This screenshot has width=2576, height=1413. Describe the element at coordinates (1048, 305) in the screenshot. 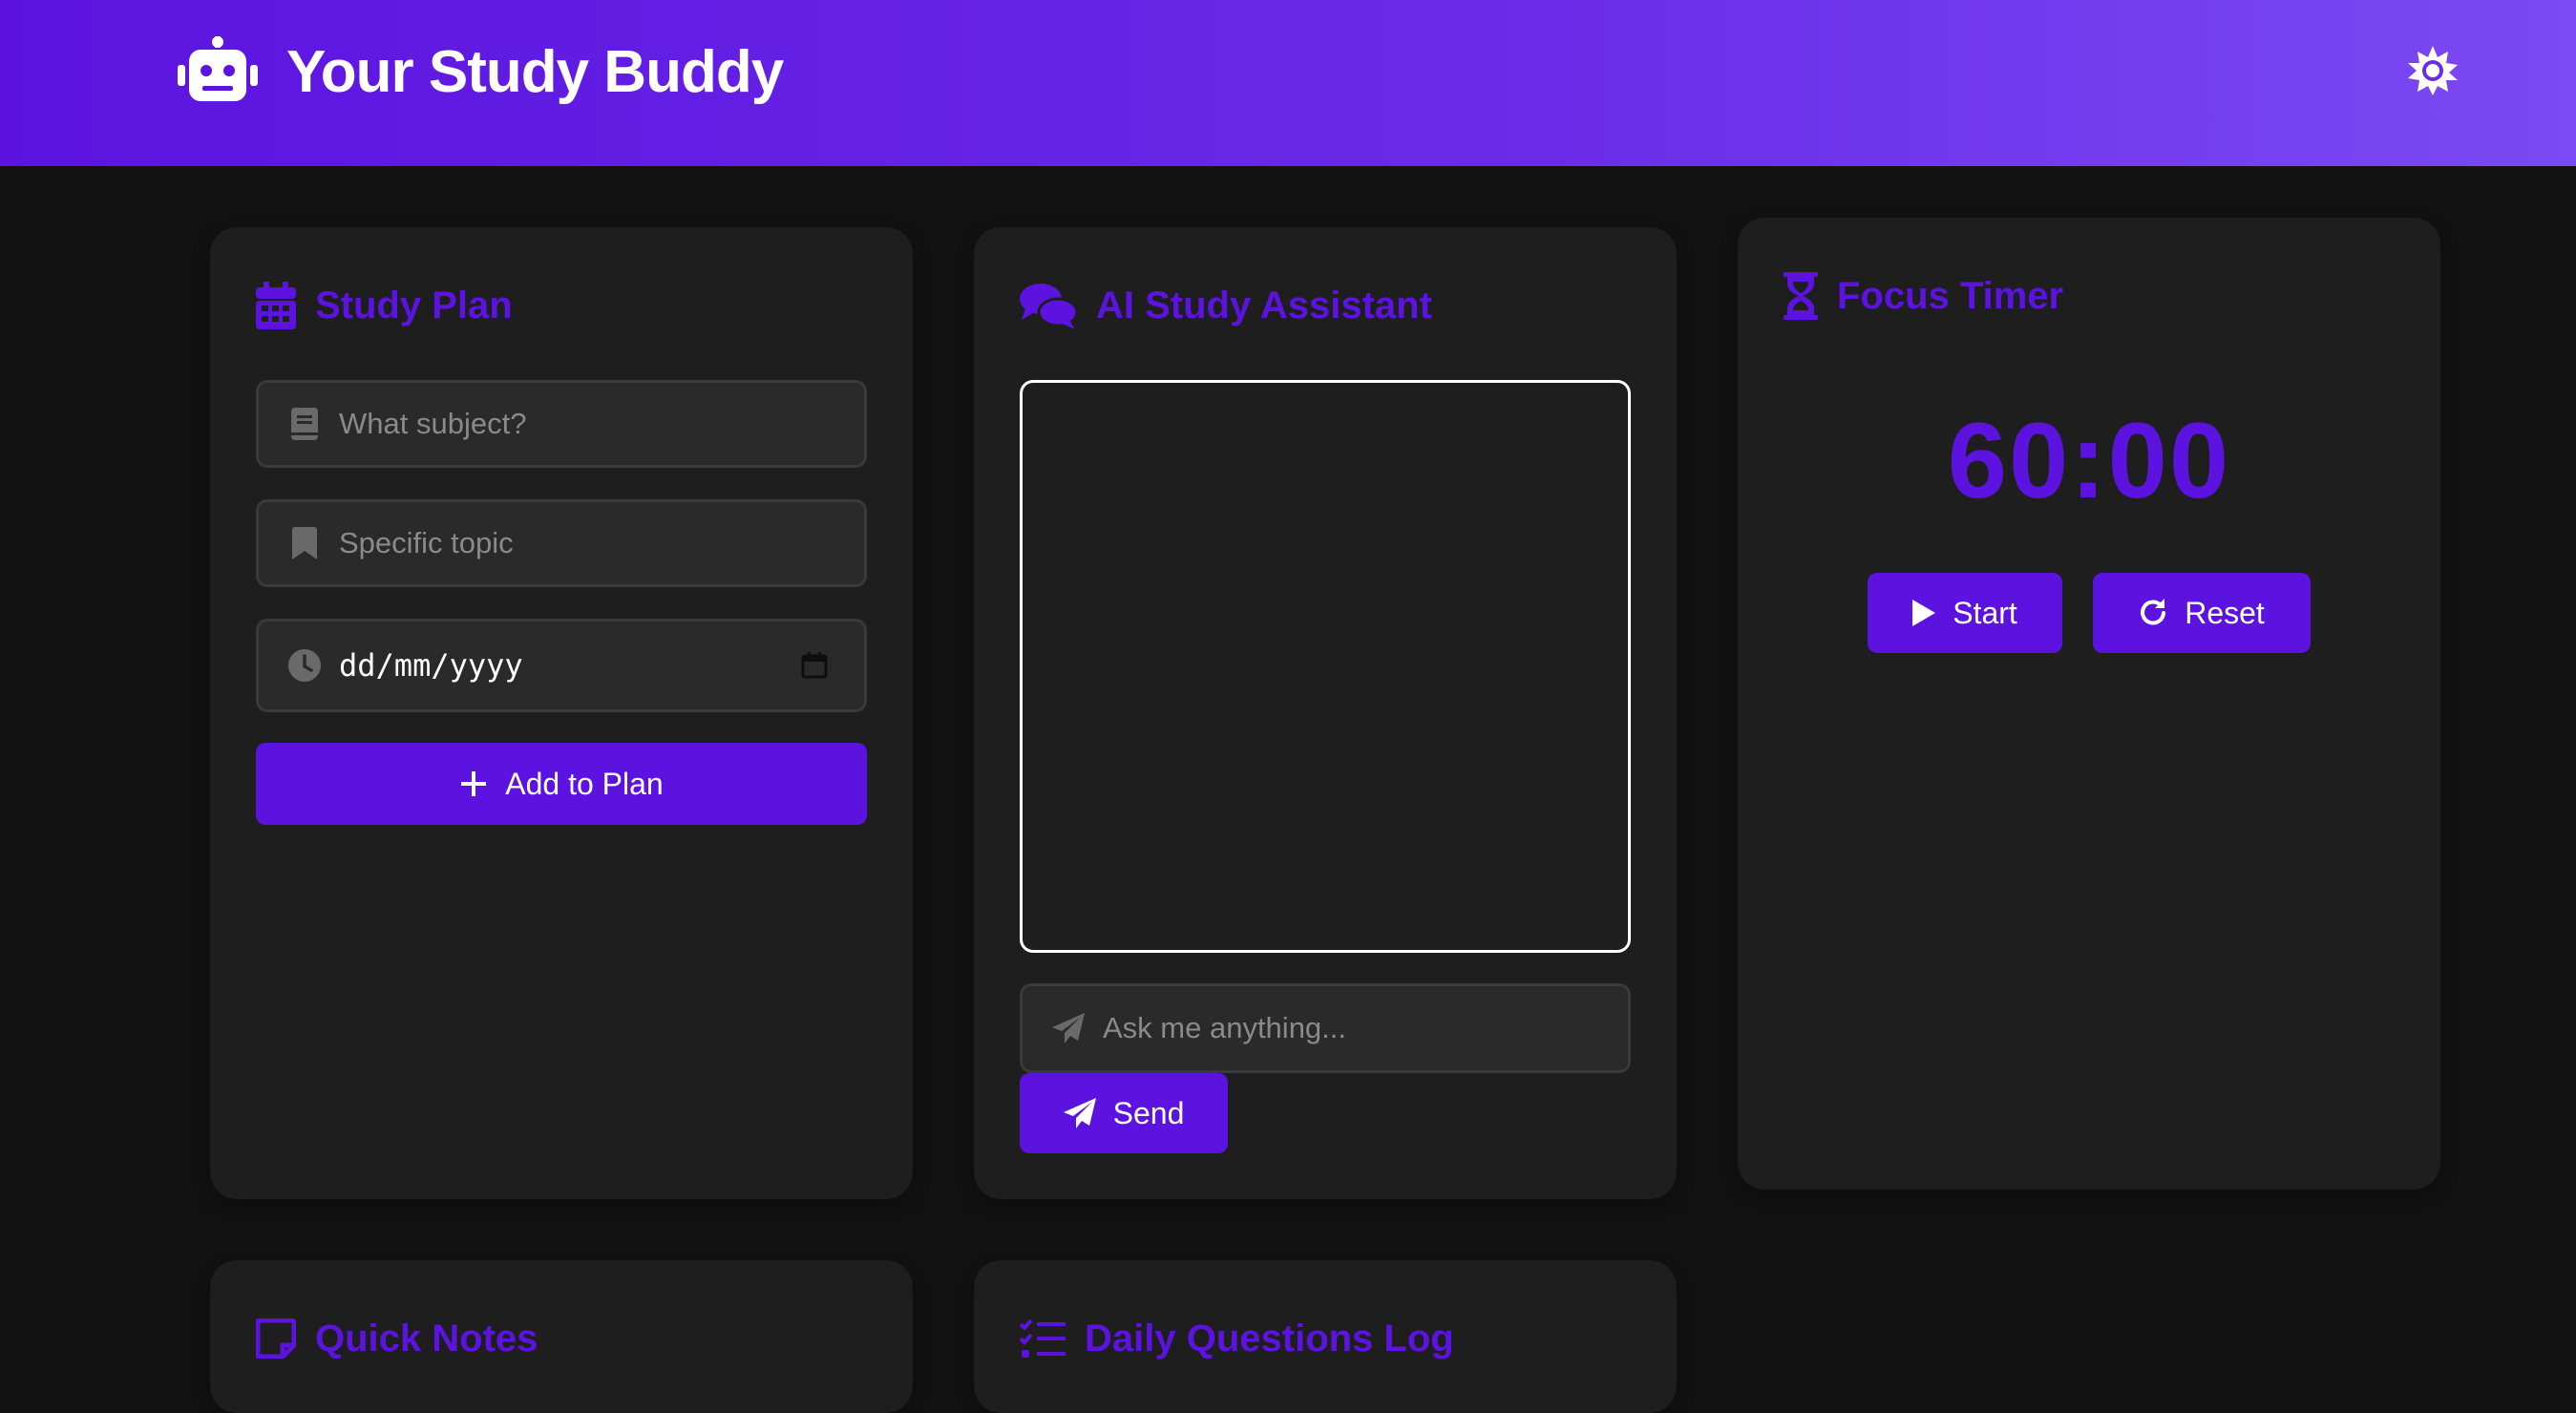

I see `comments-icon` at that location.